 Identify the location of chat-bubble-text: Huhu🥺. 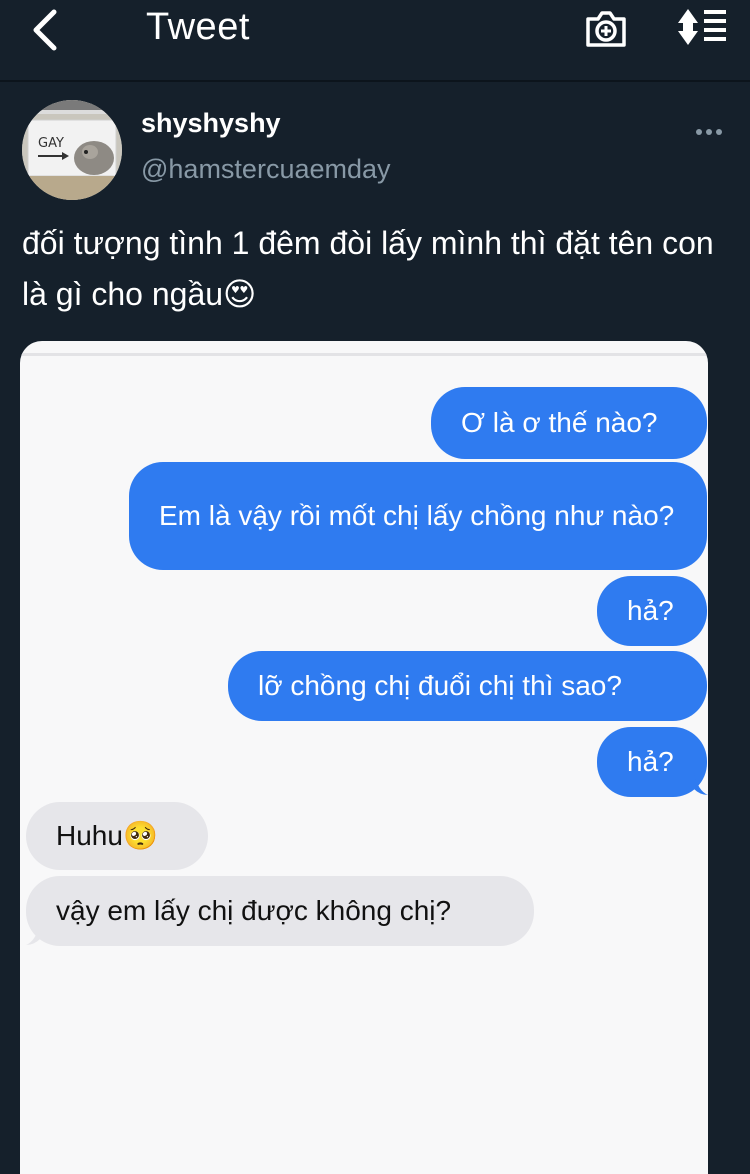
(107, 835).